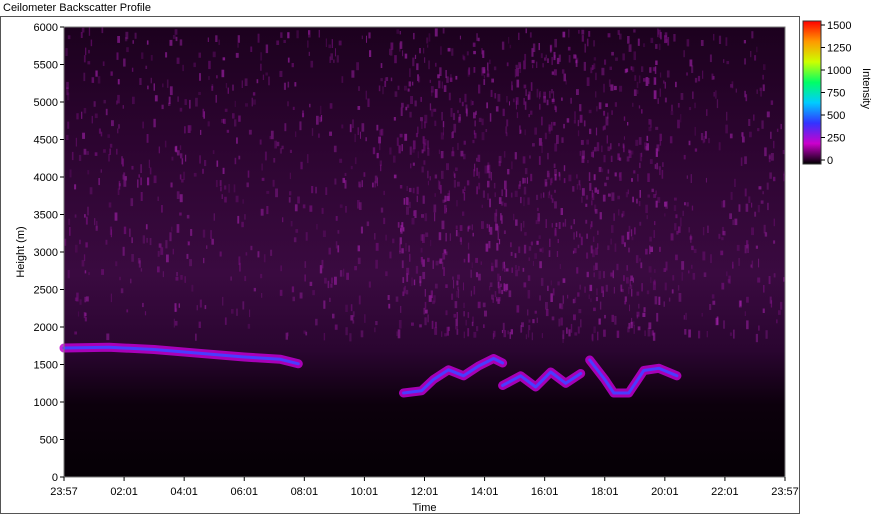  What do you see at coordinates (184, 492) in the screenshot?
I see `x-tick-label: 04:01` at bounding box center [184, 492].